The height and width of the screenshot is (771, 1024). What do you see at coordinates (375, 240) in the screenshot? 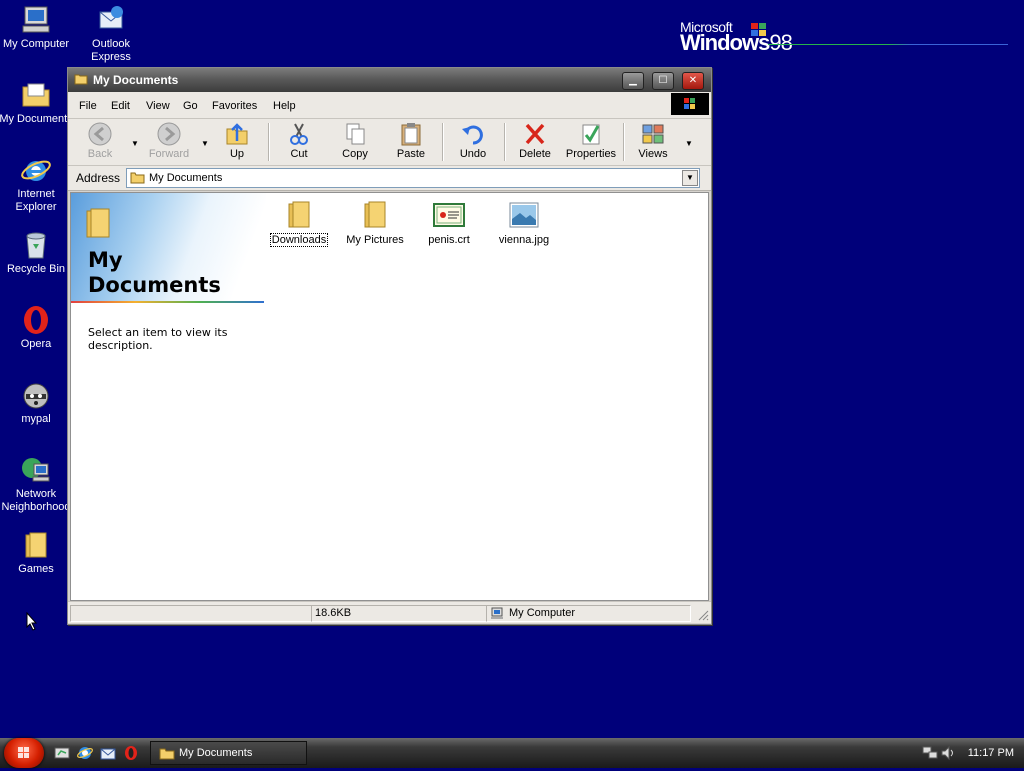
I see `file-name: My Pictures` at bounding box center [375, 240].